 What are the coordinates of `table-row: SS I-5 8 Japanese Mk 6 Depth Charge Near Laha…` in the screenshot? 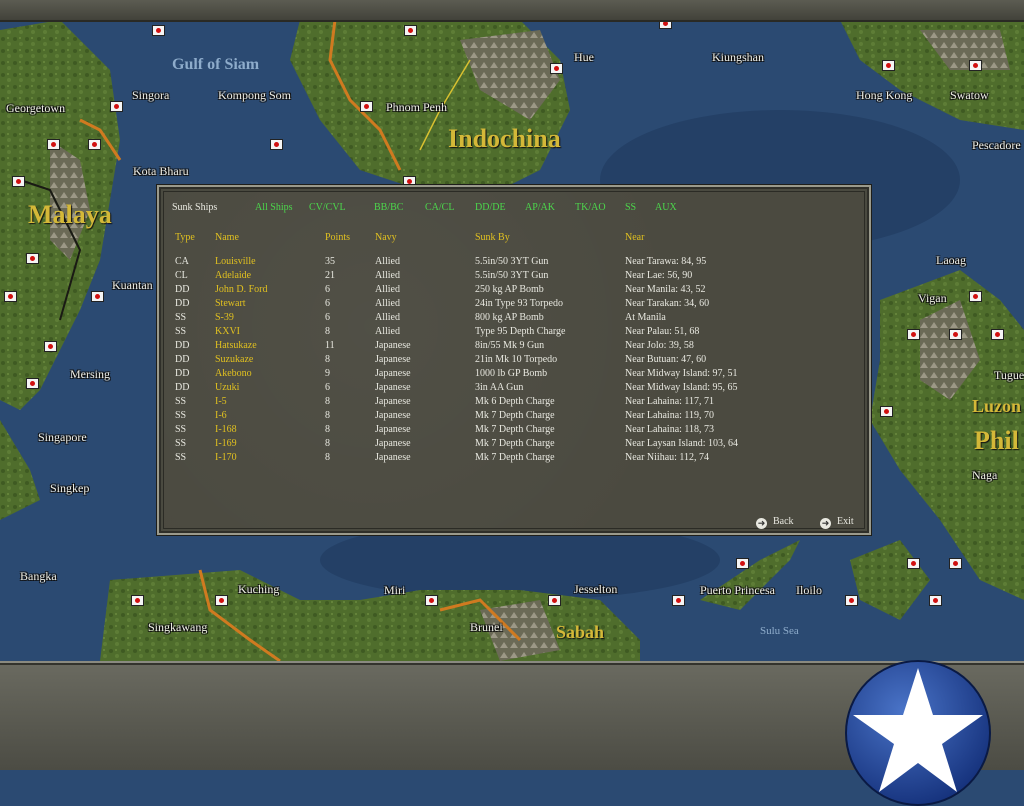 It's located at (514, 403).